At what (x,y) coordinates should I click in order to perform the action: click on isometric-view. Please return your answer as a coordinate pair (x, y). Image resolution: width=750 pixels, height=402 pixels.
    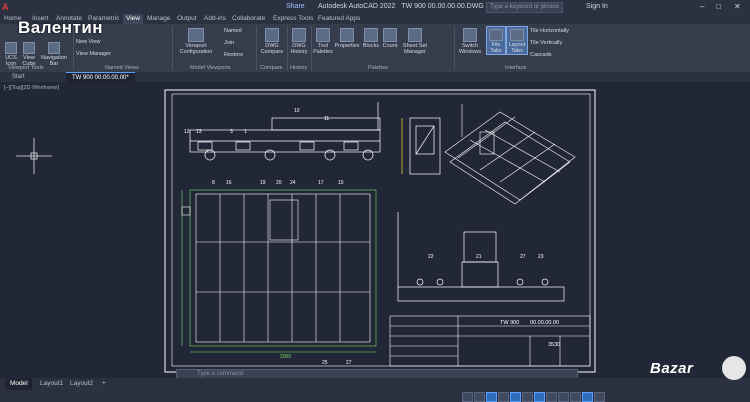
    Looking at the image, I should click on (510, 154).